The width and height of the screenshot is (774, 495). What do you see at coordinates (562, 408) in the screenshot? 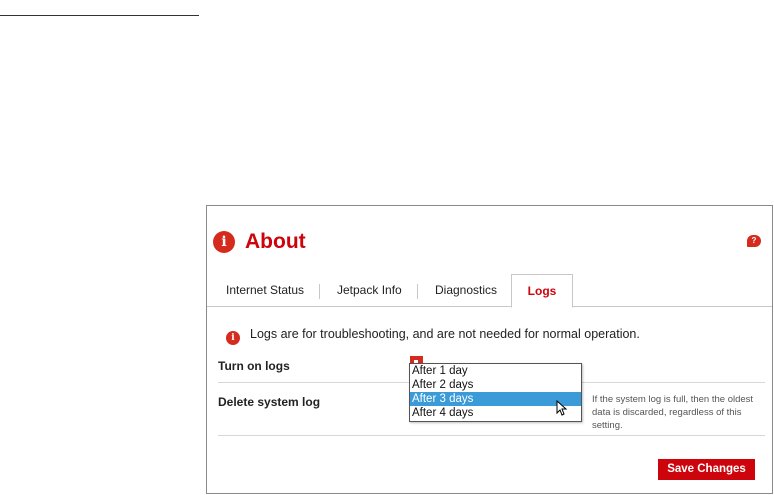
I see `mouse-pointer-icon` at bounding box center [562, 408].